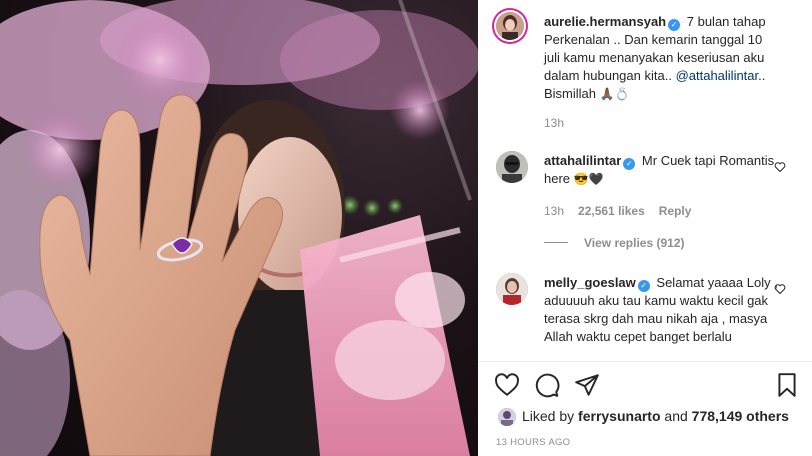  Describe the element at coordinates (740, 416) in the screenshot. I see `liked-by-count: 778,149 others` at that location.